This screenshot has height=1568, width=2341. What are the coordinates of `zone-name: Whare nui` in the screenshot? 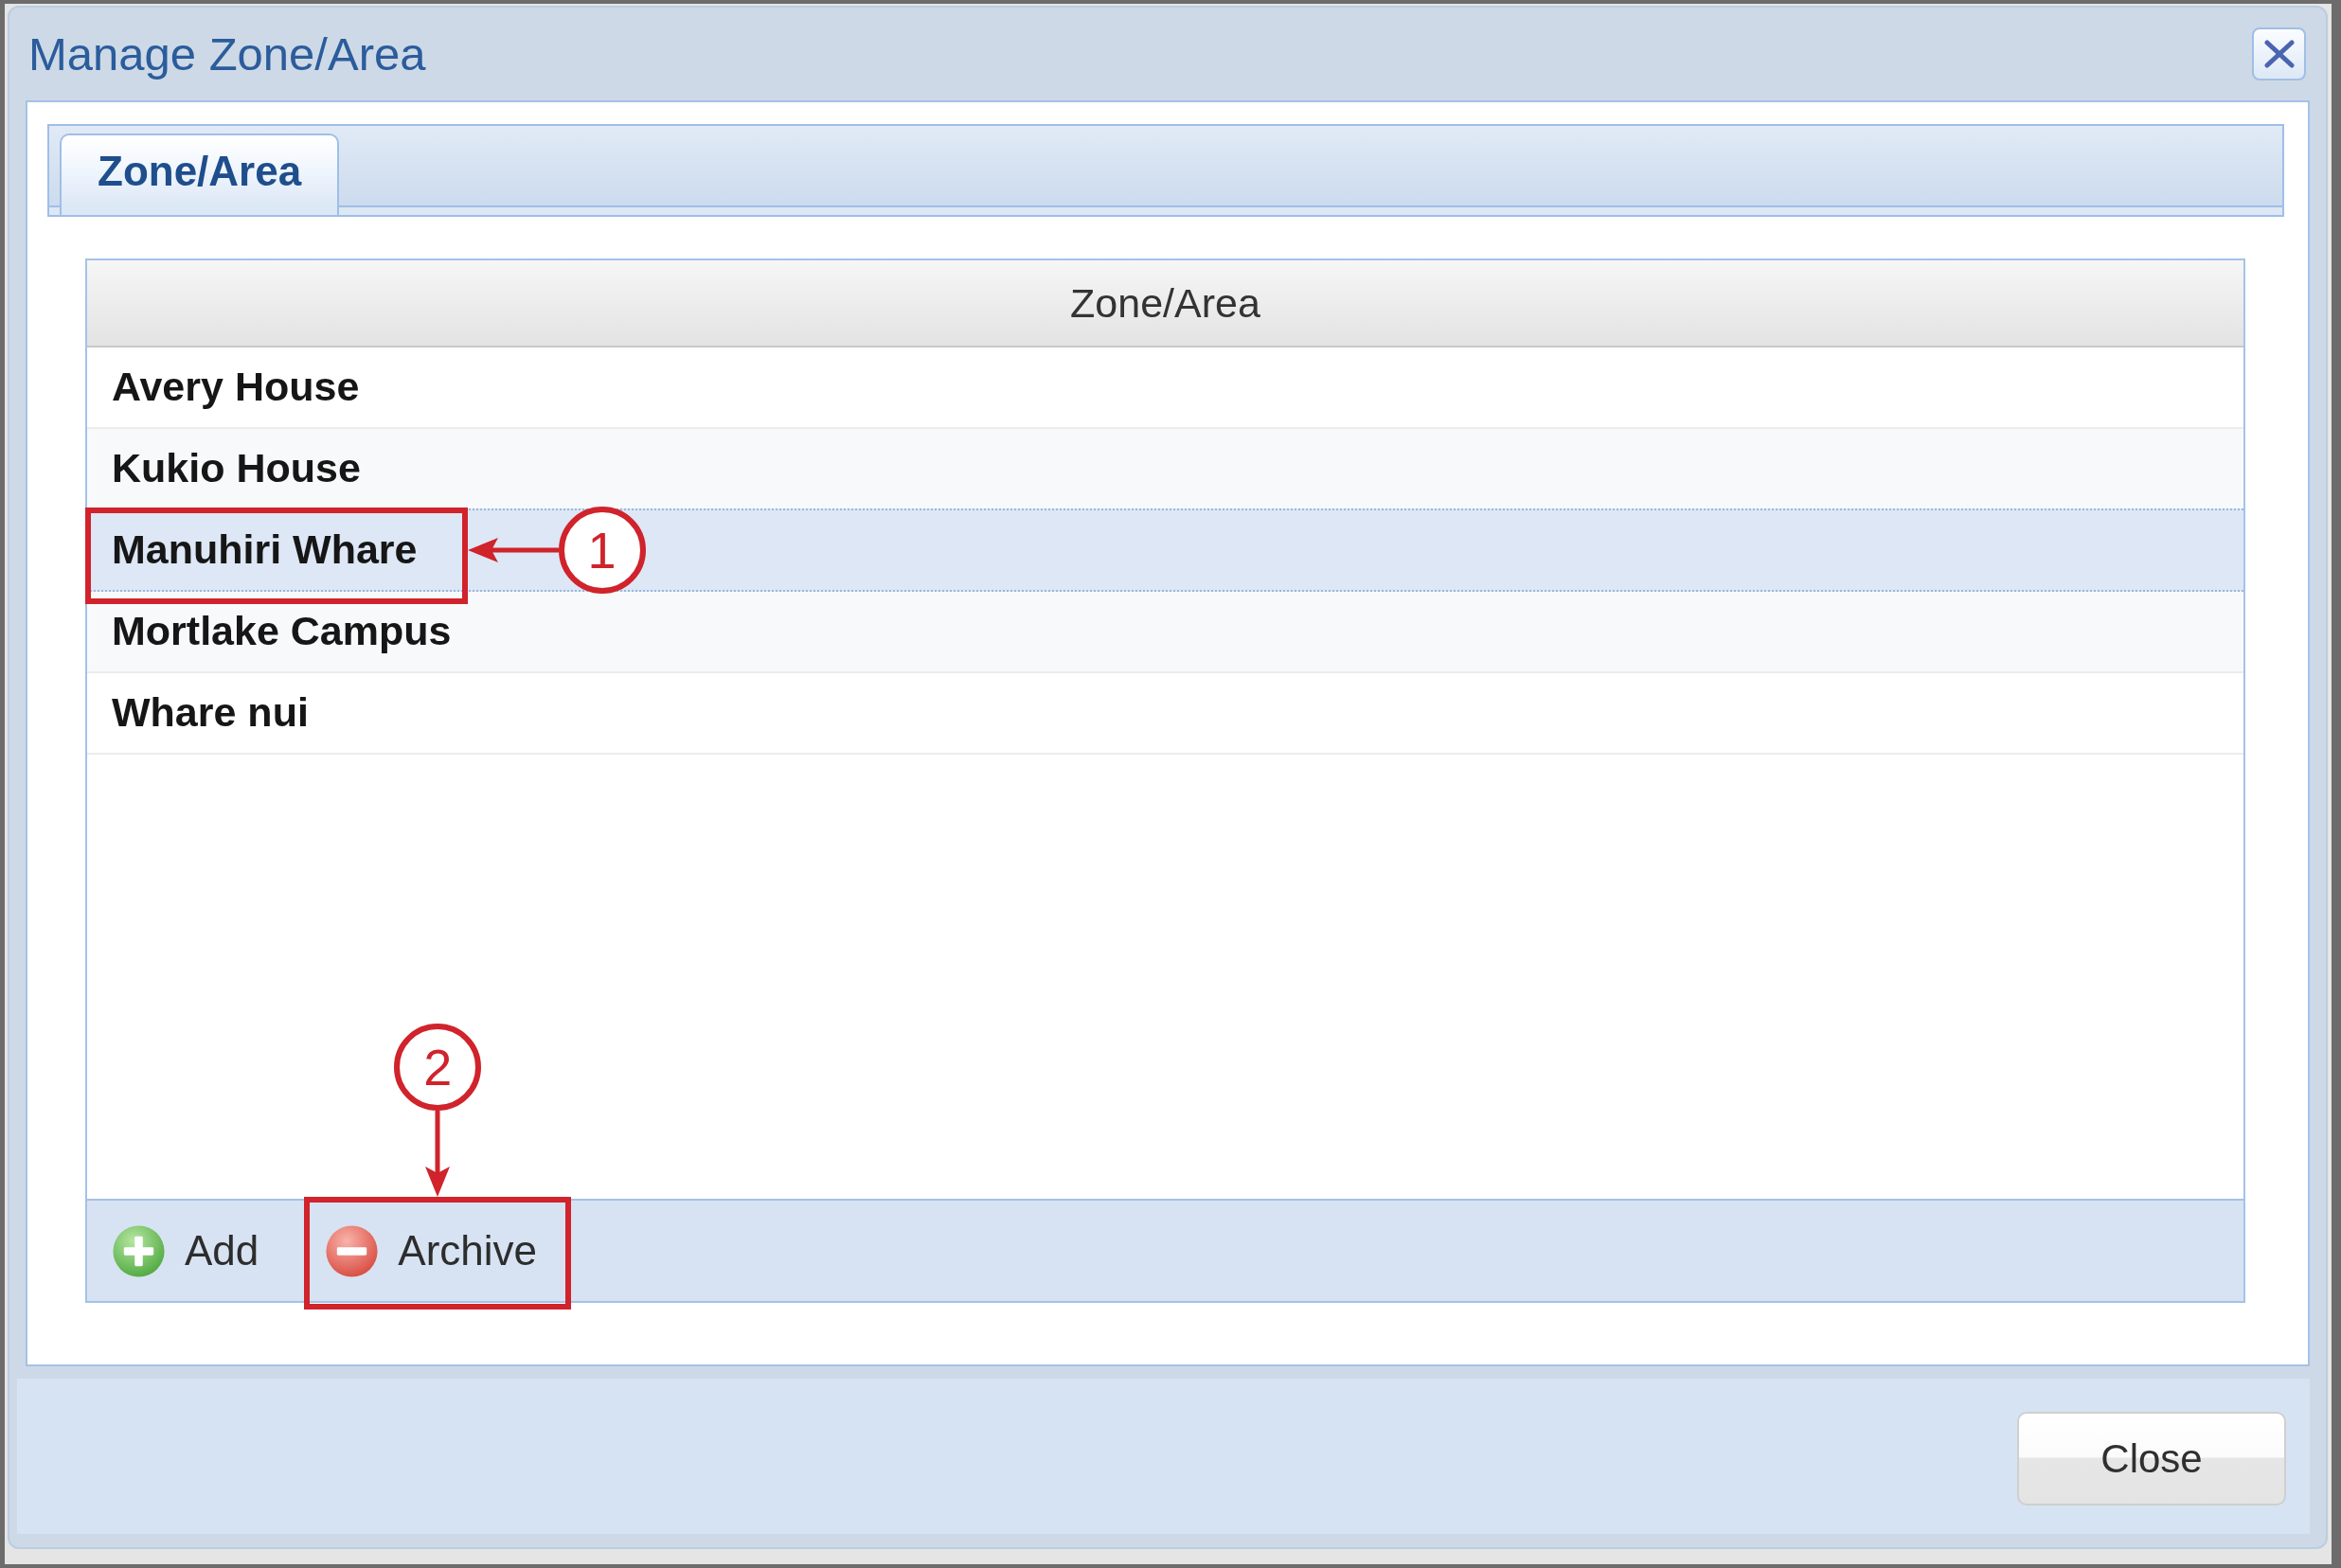 It's located at (210, 713).